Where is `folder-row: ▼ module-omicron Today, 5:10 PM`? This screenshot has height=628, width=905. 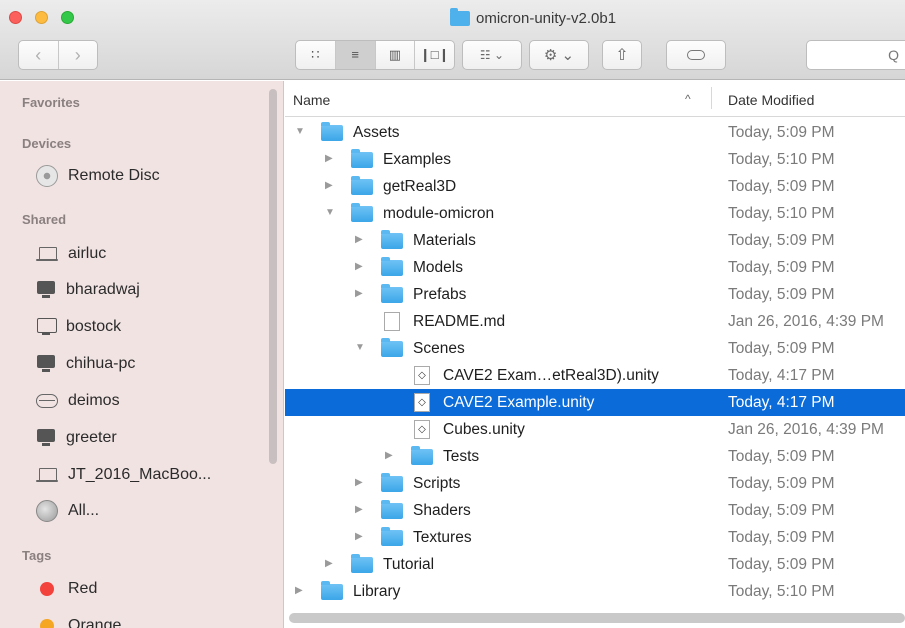
folder-row: ▼ module-omicron Today, 5:10 PM is located at coordinates (595, 213).